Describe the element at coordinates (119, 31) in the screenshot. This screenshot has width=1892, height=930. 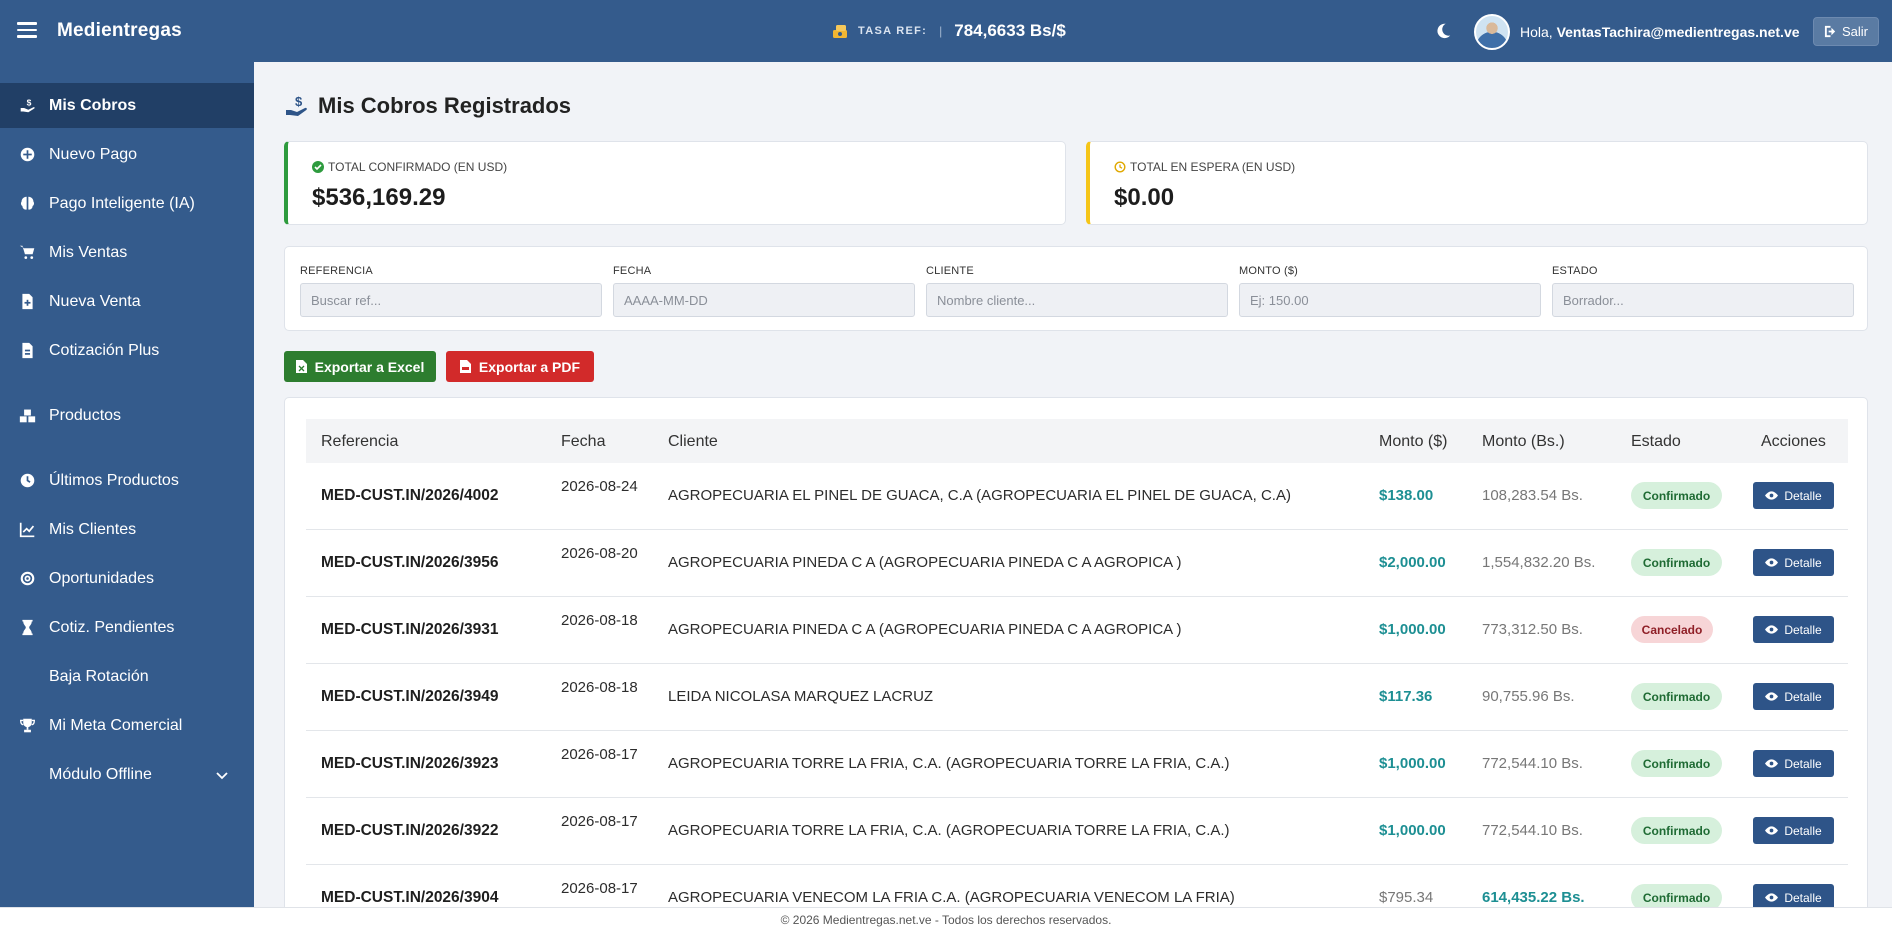
I see `brand-name: Medientregas` at that location.